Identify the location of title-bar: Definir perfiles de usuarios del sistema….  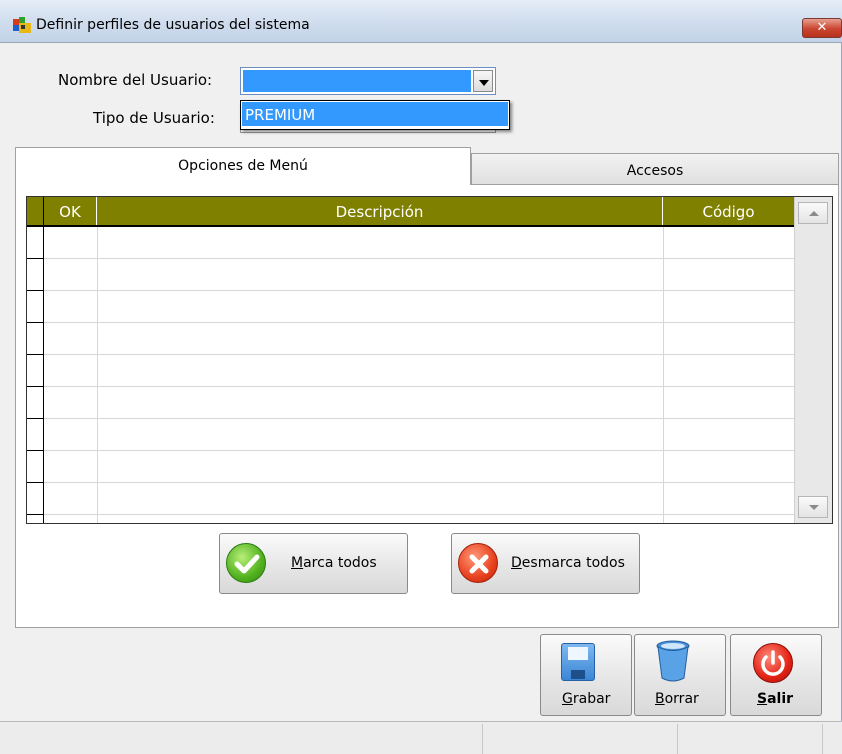
(421, 21).